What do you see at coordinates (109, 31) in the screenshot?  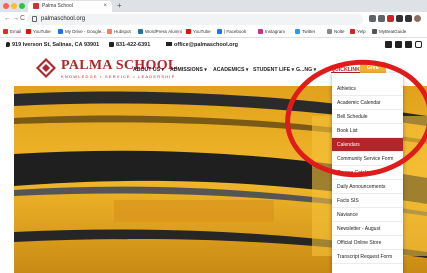 I see `hubspot-icon` at bounding box center [109, 31].